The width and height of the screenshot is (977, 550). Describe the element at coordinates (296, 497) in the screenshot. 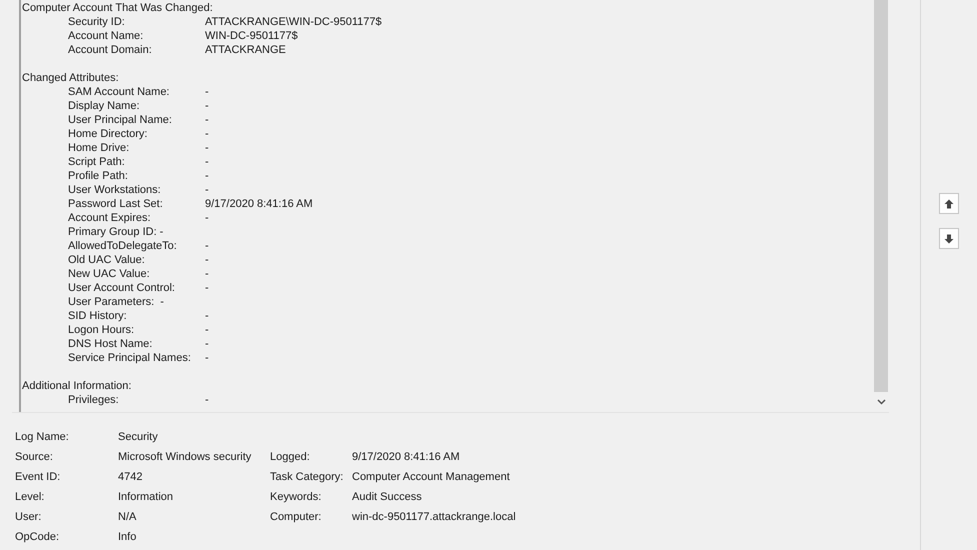

I see `detail-label: Keywords:` at that location.